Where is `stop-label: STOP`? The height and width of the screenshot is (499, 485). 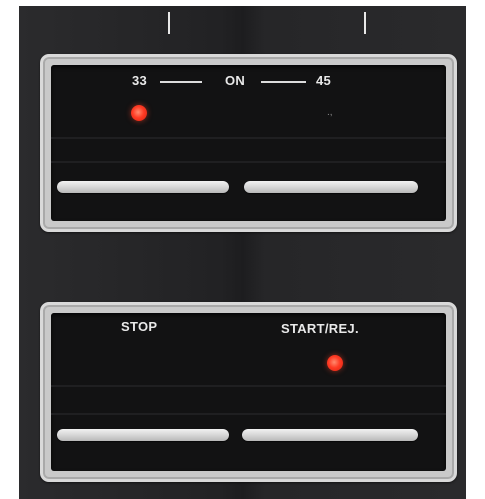
stop-label: STOP is located at coordinates (139, 326).